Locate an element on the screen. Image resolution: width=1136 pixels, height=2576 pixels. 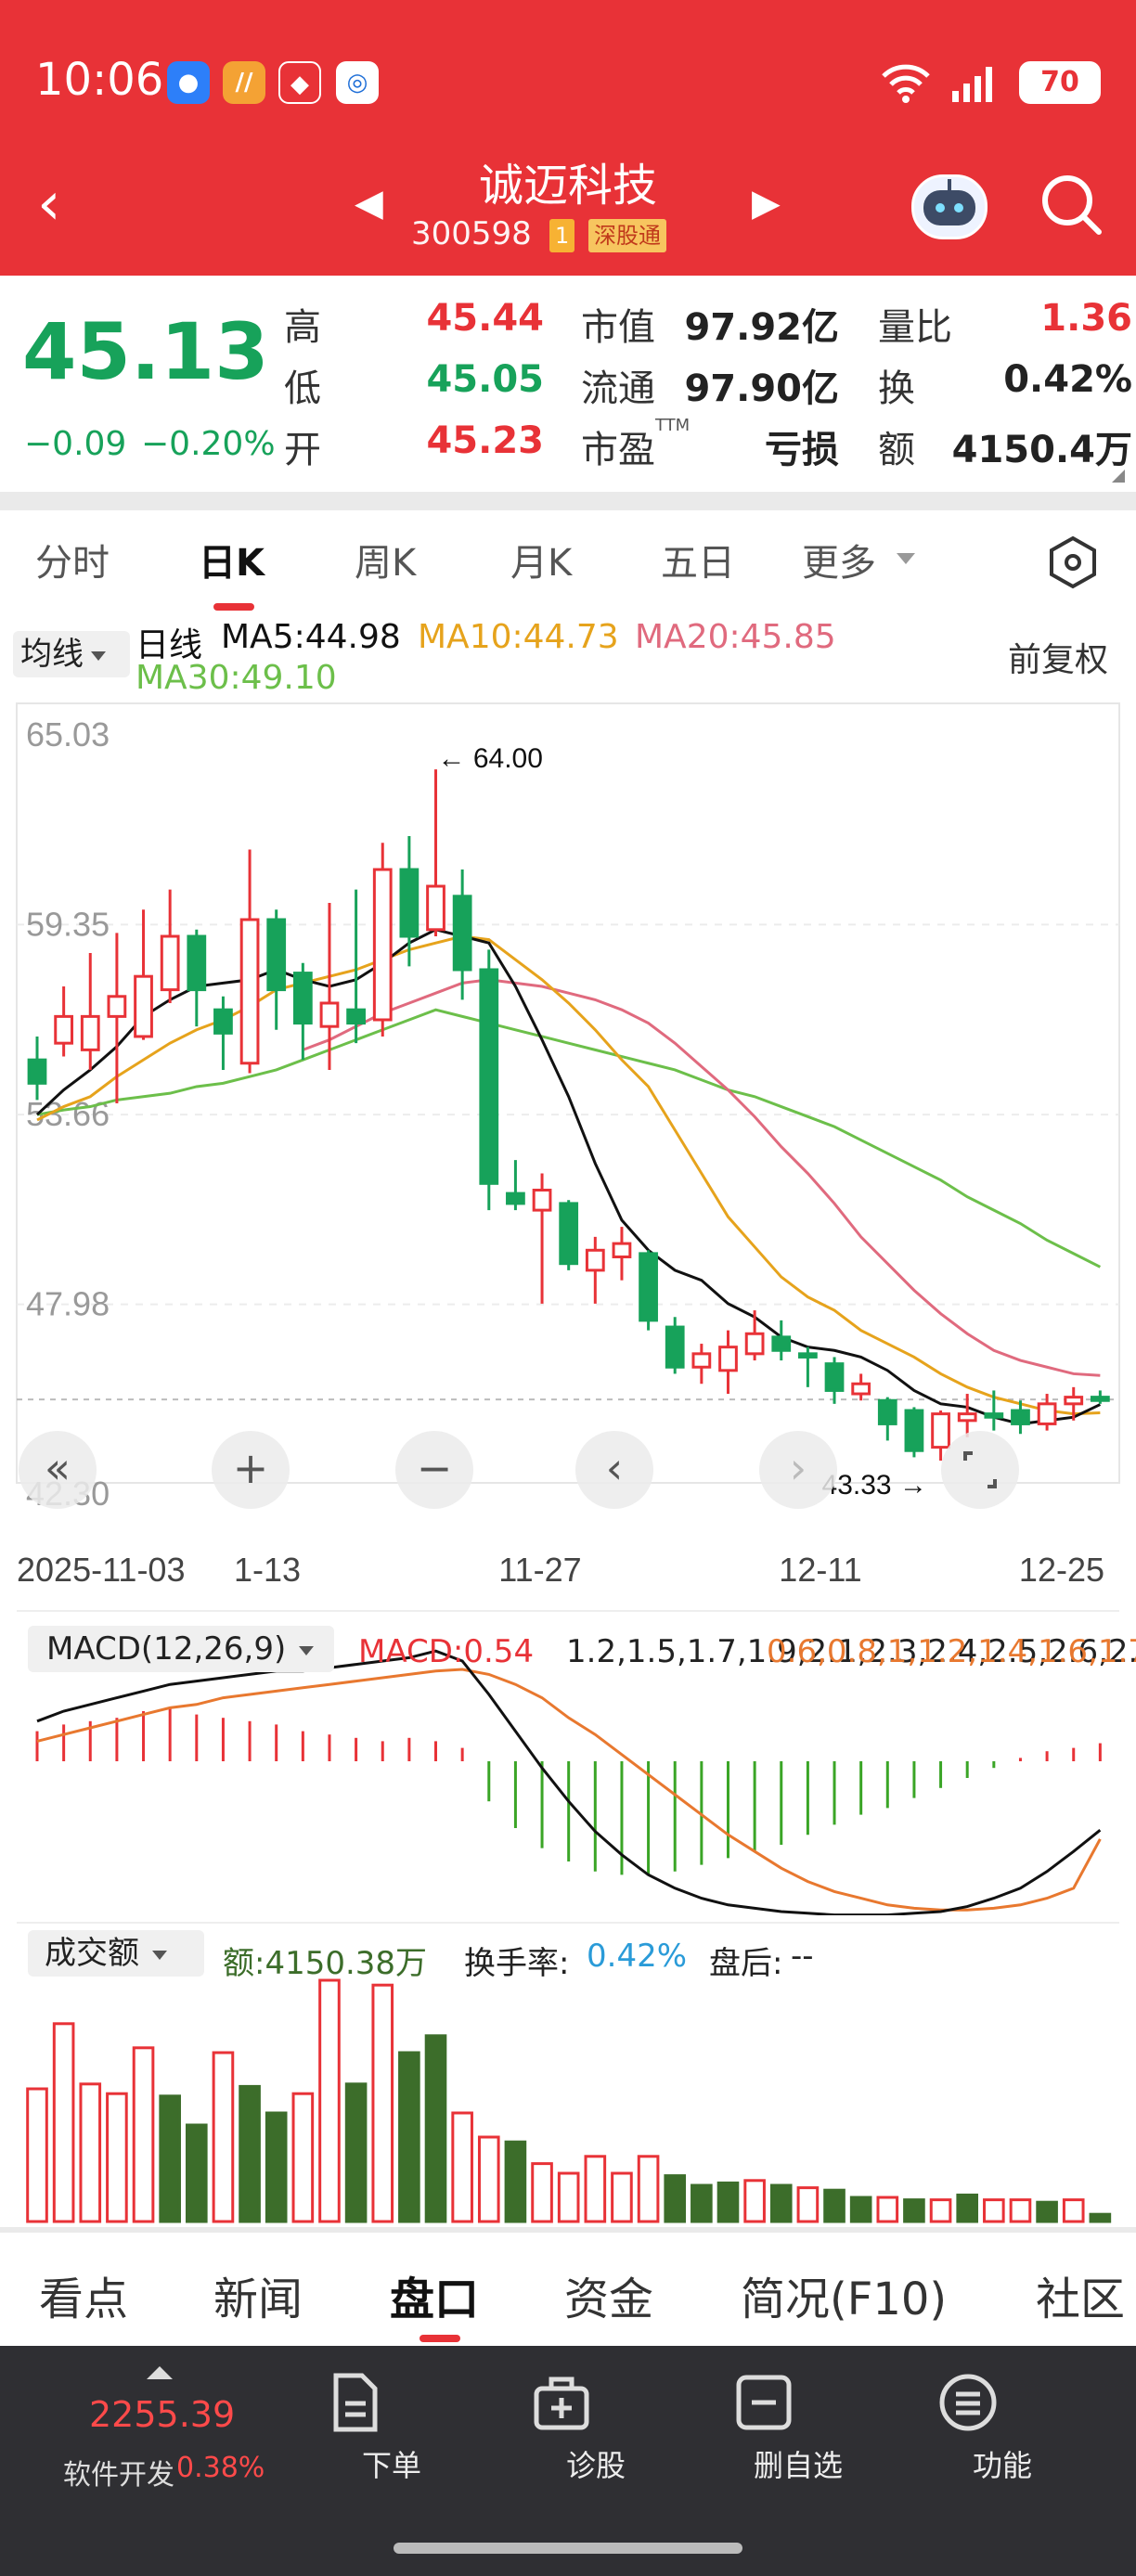
turnover-rate-value: 0.42% is located at coordinates (637, 1956).